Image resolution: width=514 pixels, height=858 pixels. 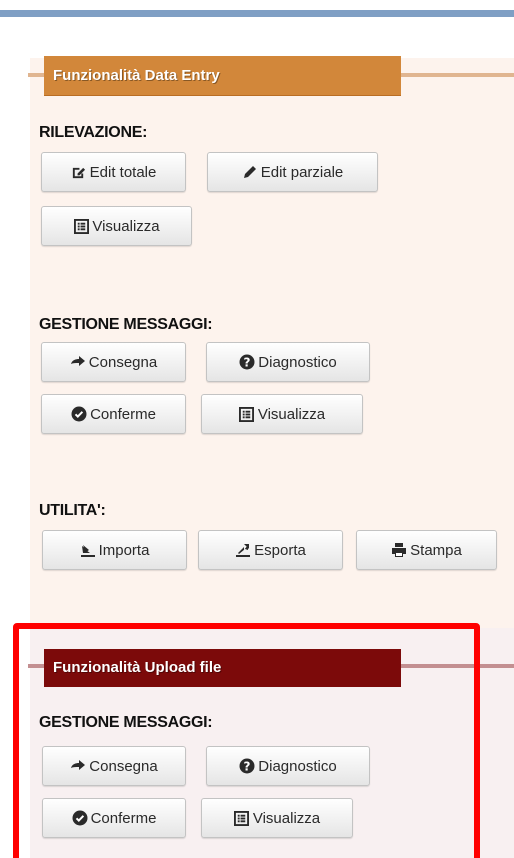 I want to click on edit-parziale-label: Edit parziale, so click(x=302, y=172).